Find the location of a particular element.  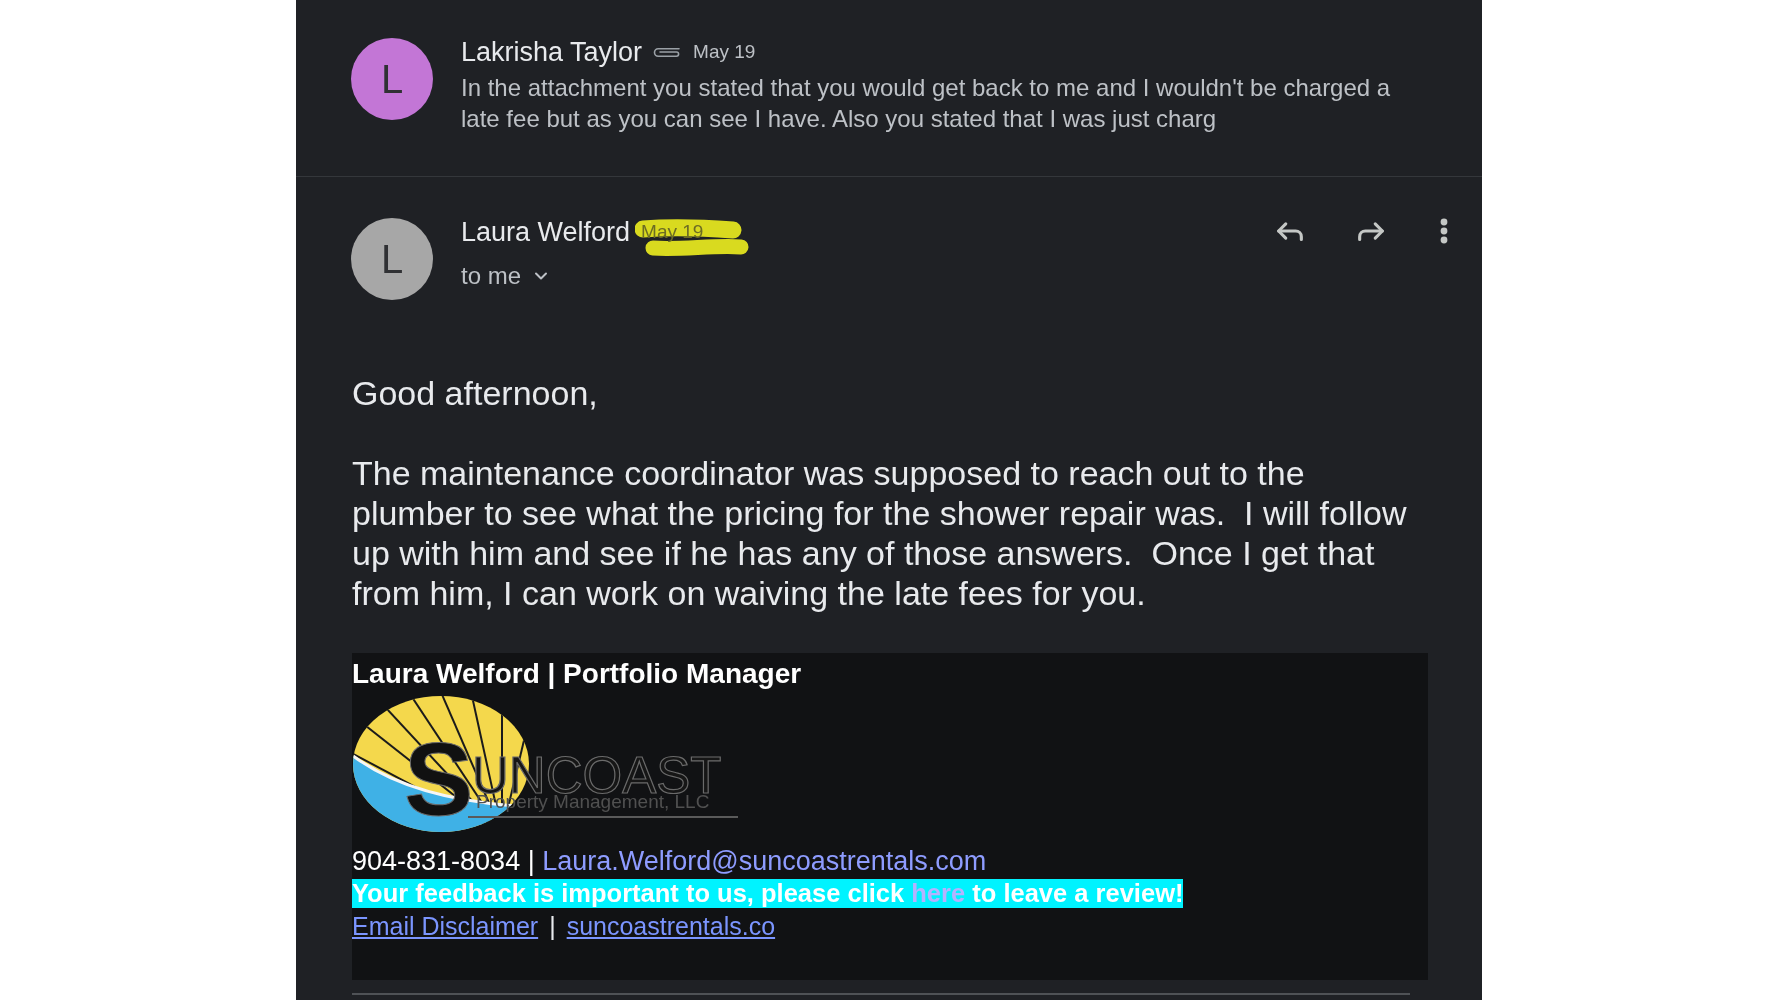

sender-name: Laura Welford is located at coordinates (546, 232).